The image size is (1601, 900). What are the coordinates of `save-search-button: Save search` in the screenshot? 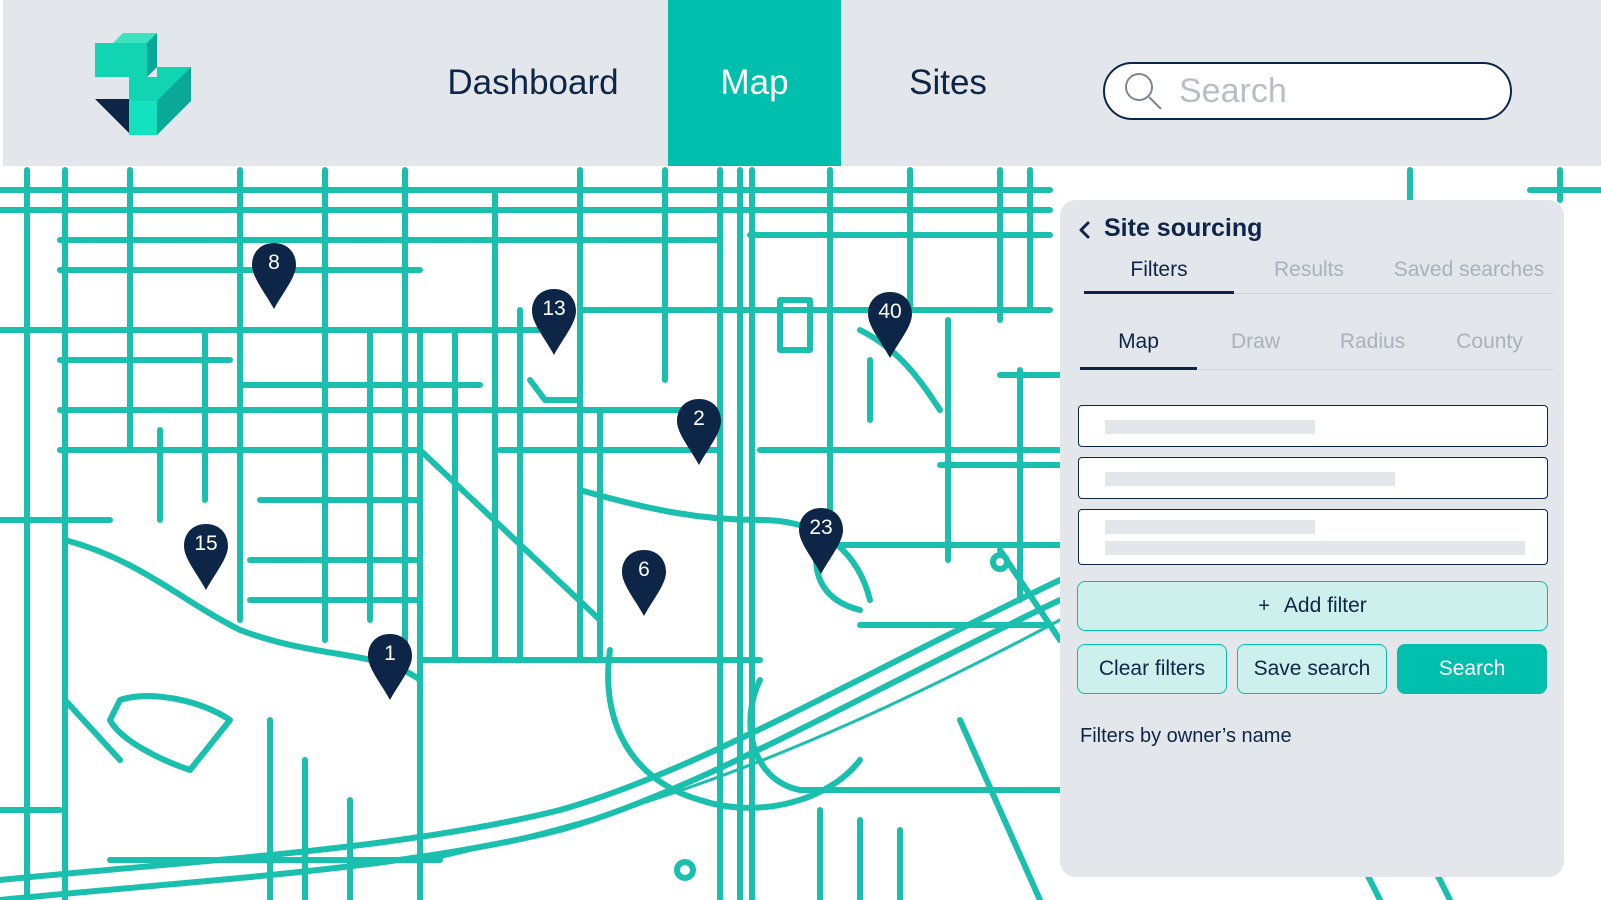 It's located at (1312, 669).